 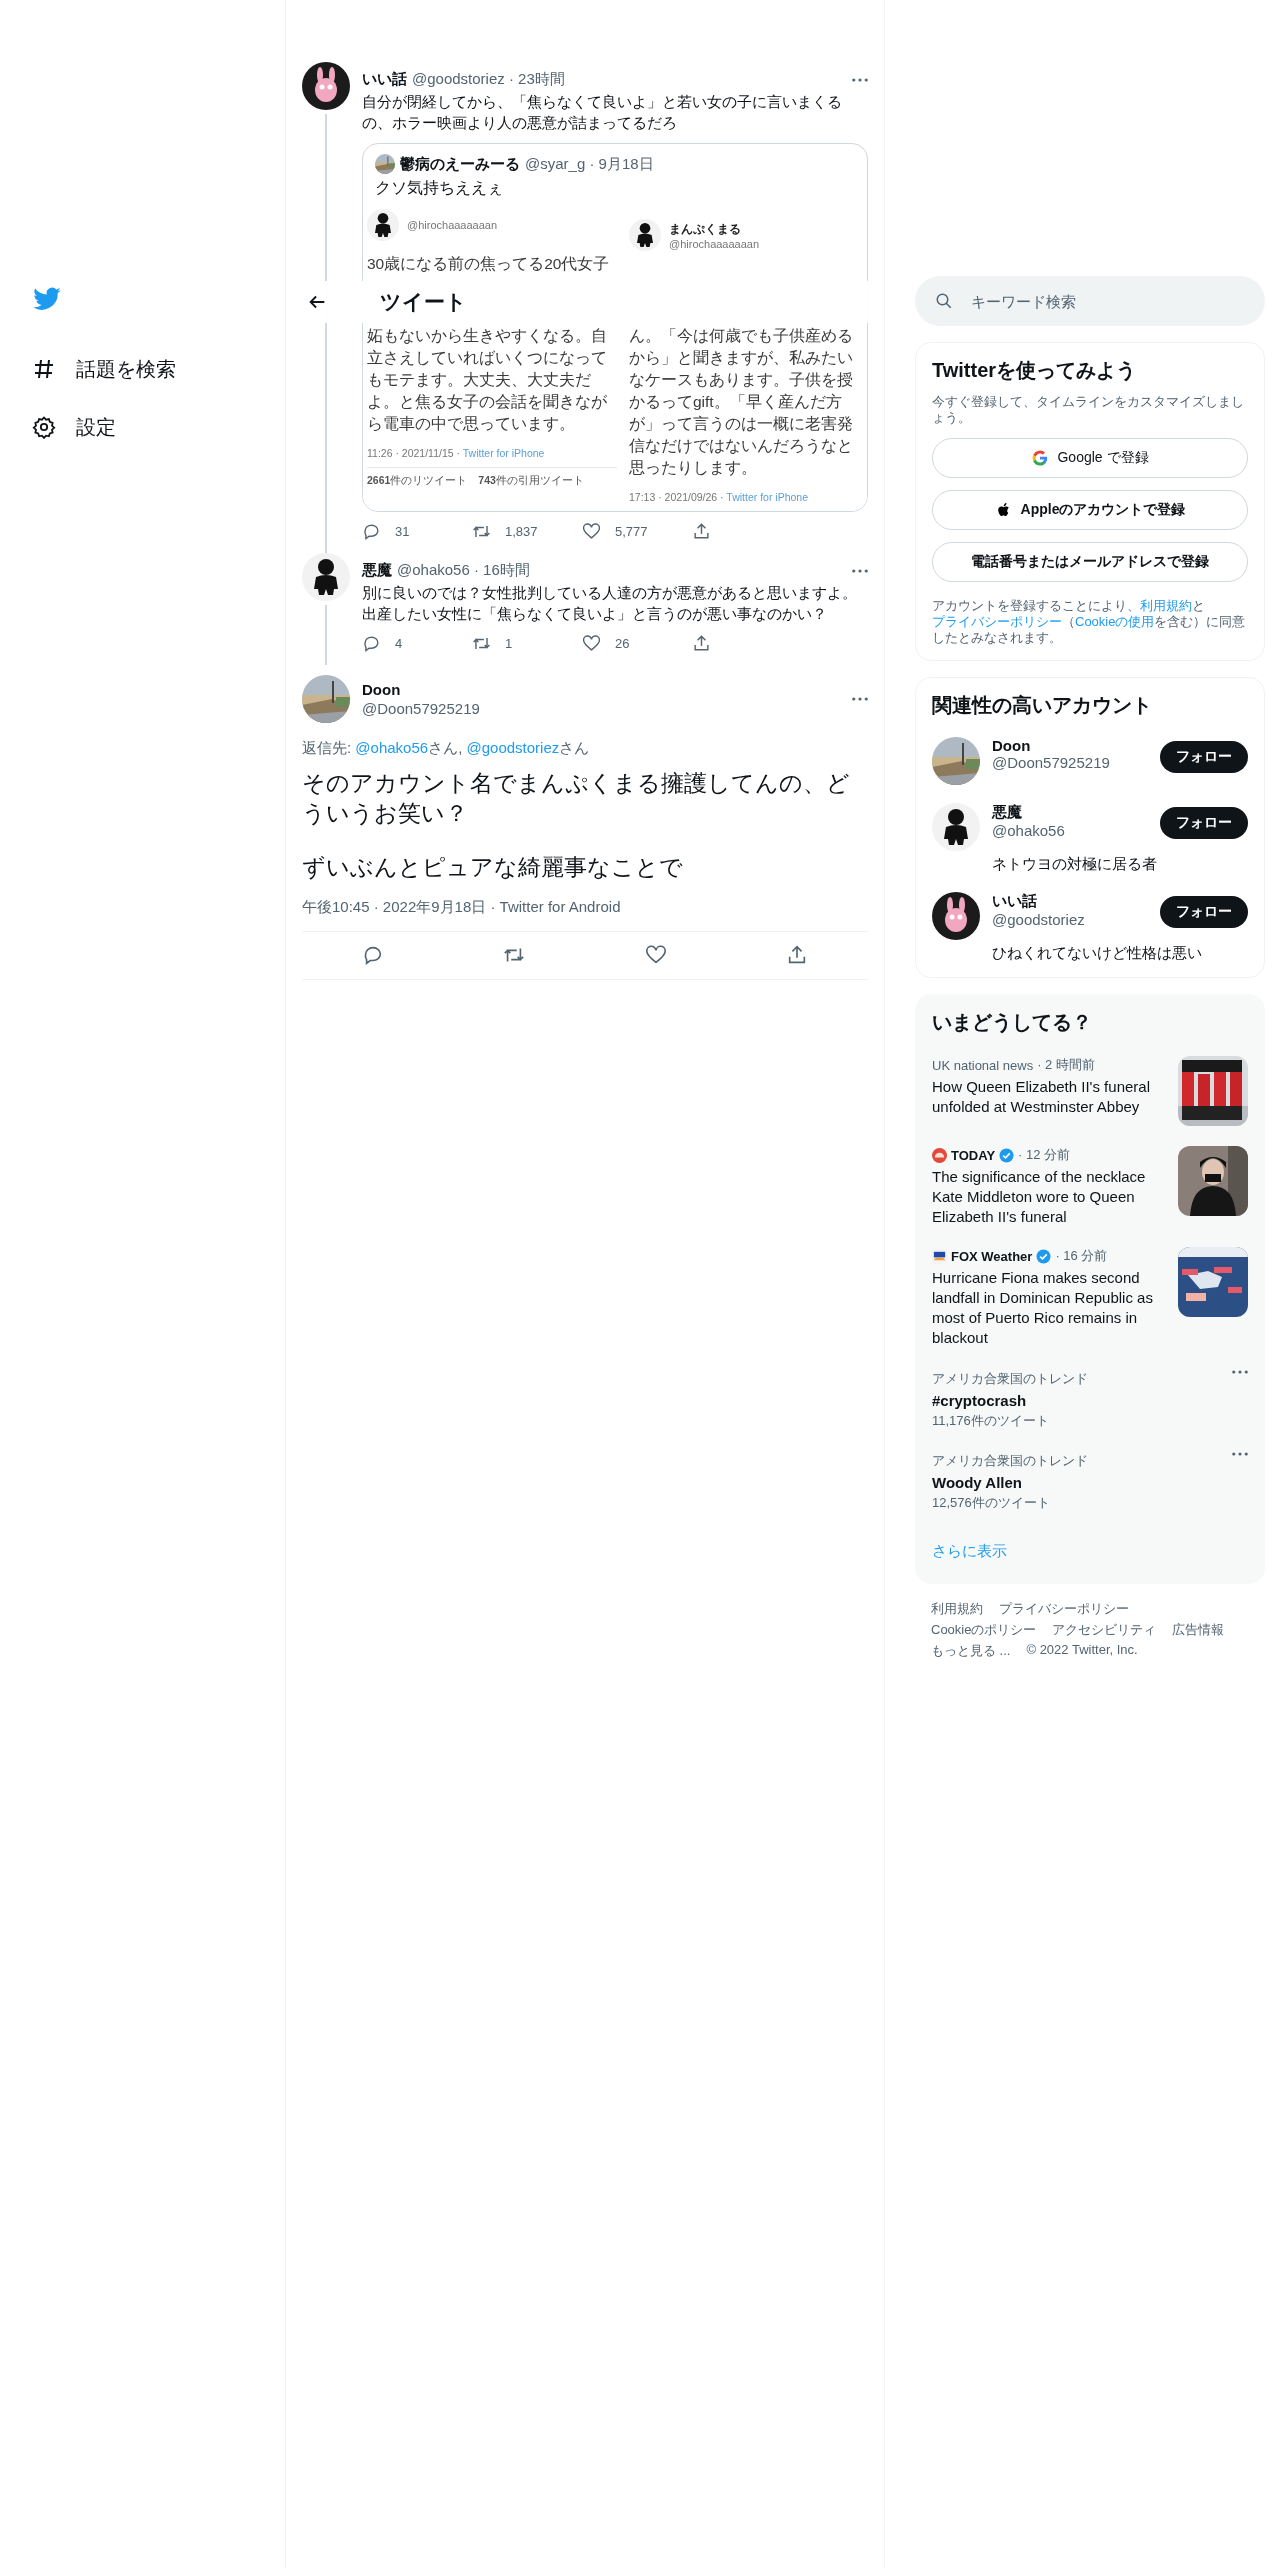 I want to click on author-name: Doon, so click(x=601, y=689).